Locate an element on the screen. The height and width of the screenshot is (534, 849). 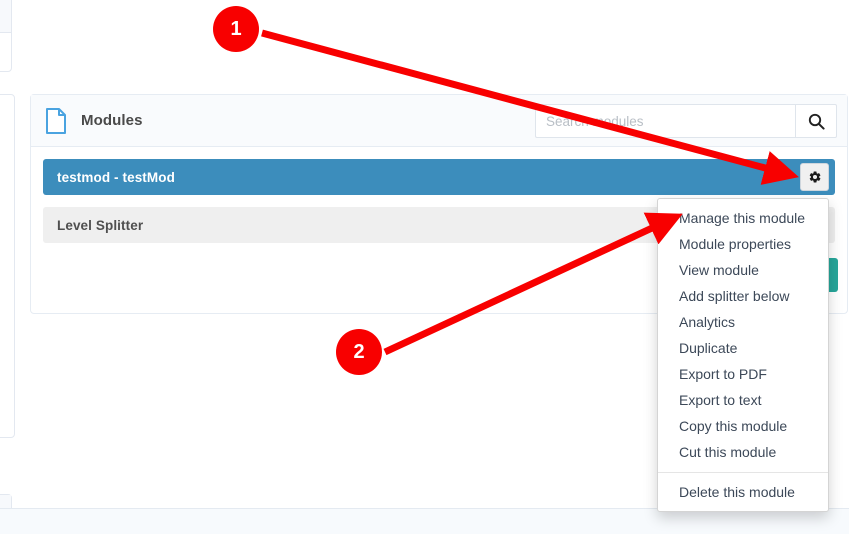
menu-item-view-module: View module is located at coordinates (743, 270).